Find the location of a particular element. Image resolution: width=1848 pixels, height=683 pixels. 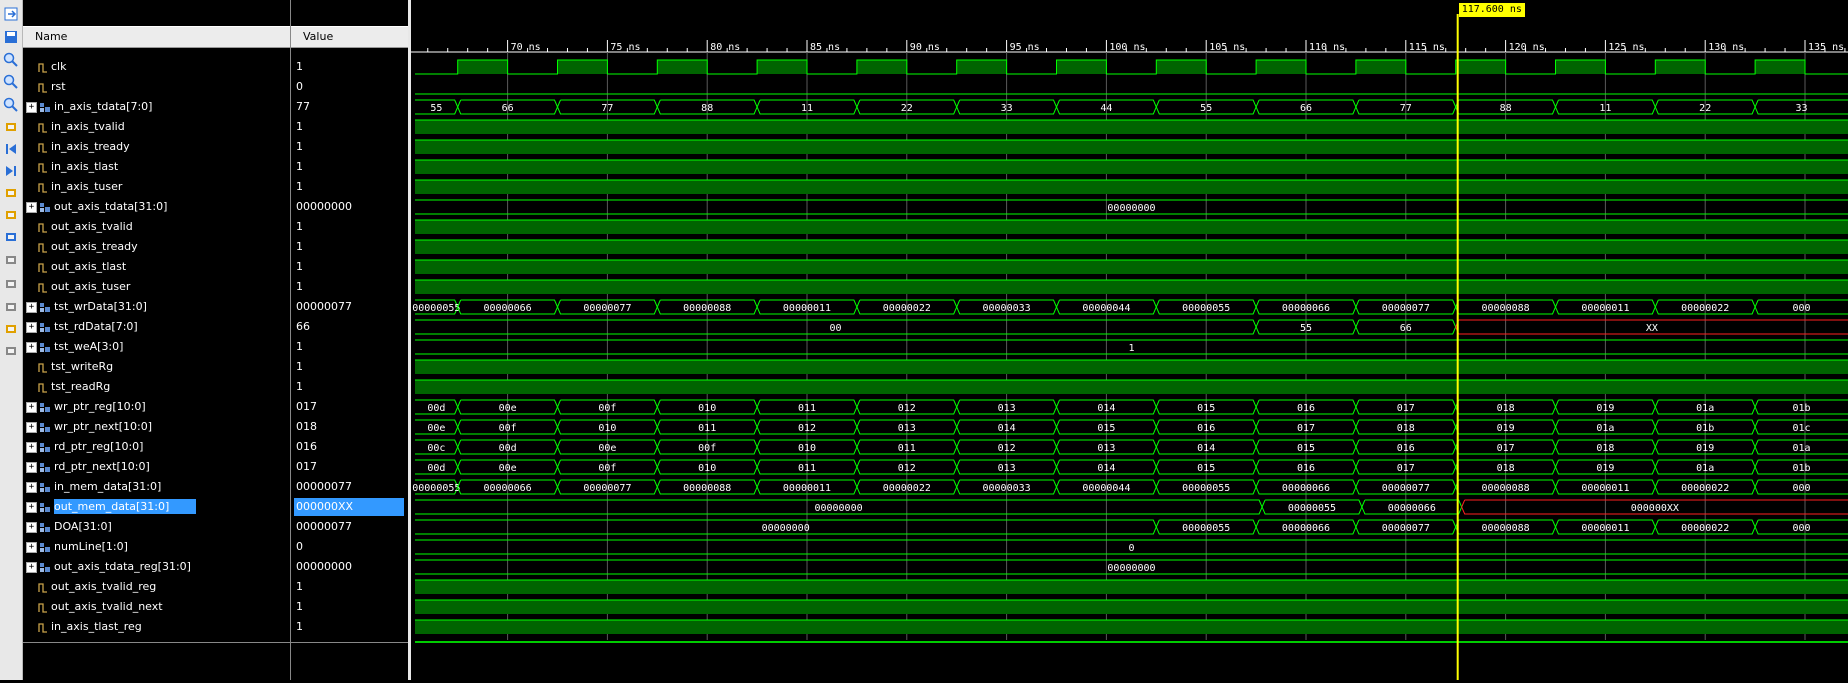

signal-row-tst_writerg: tst_writeRg is located at coordinates (75, 367).